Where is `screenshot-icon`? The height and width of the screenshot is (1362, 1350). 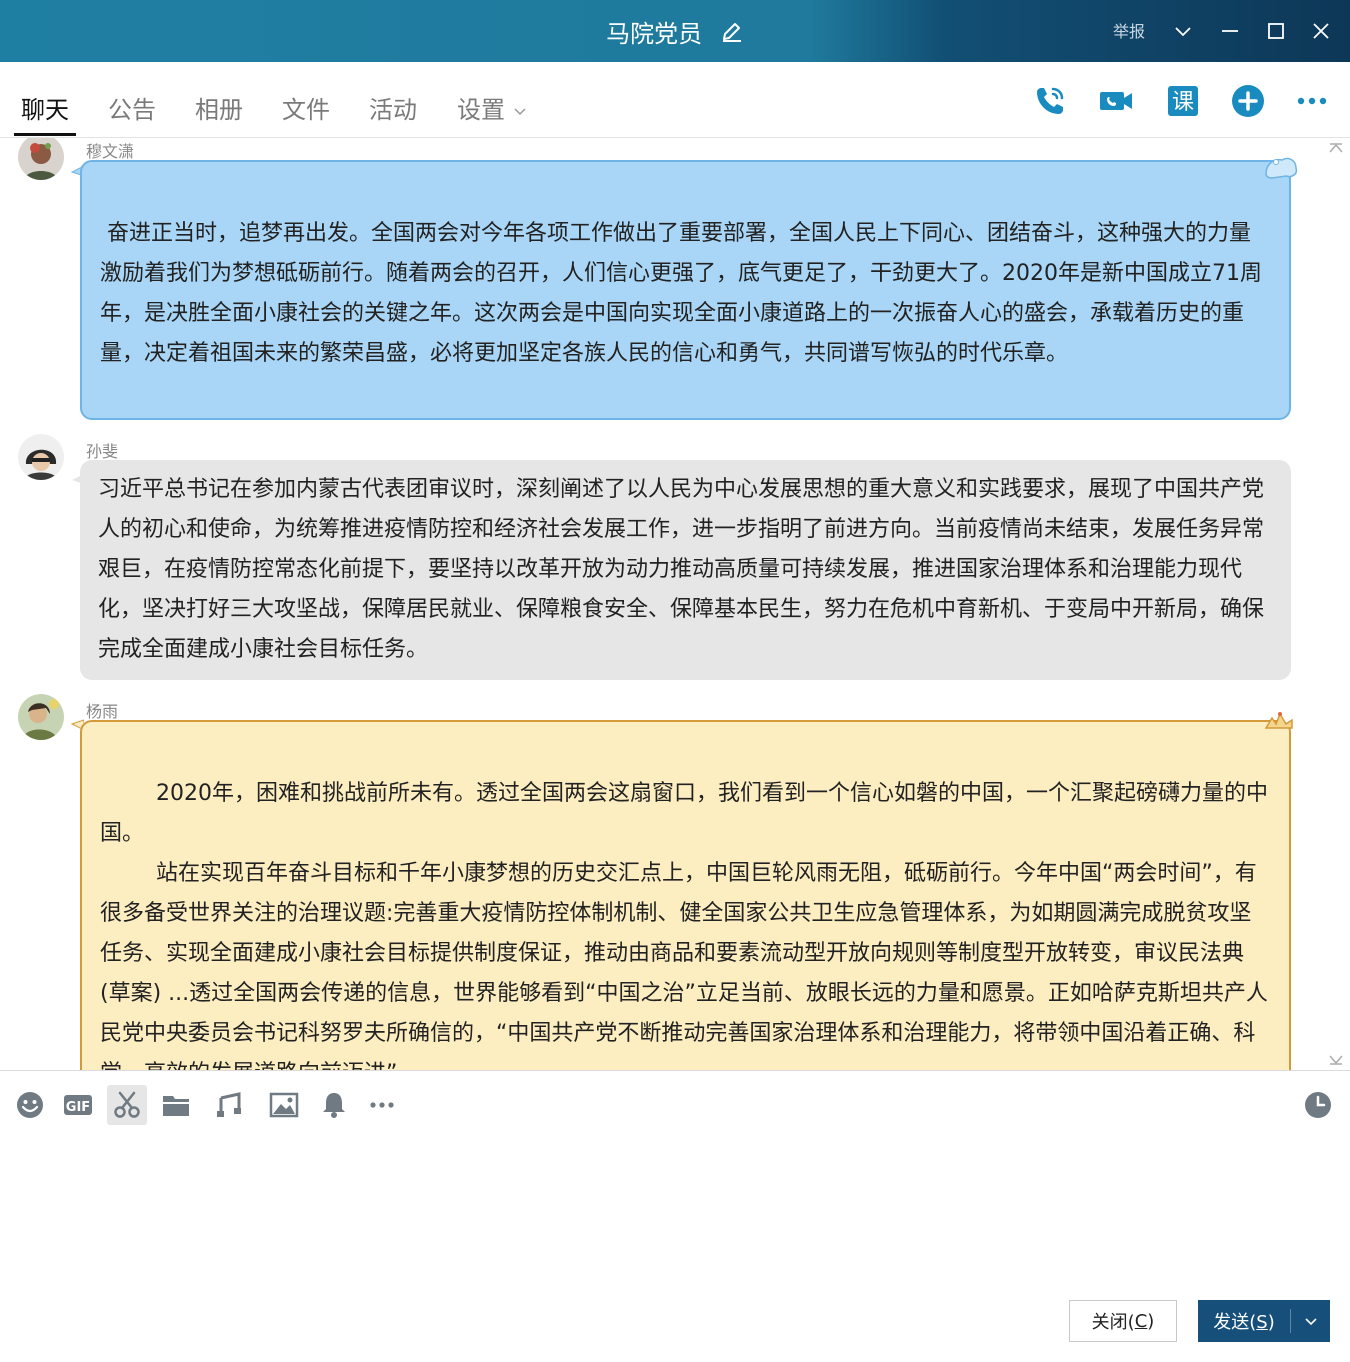
screenshot-icon is located at coordinates (127, 1104).